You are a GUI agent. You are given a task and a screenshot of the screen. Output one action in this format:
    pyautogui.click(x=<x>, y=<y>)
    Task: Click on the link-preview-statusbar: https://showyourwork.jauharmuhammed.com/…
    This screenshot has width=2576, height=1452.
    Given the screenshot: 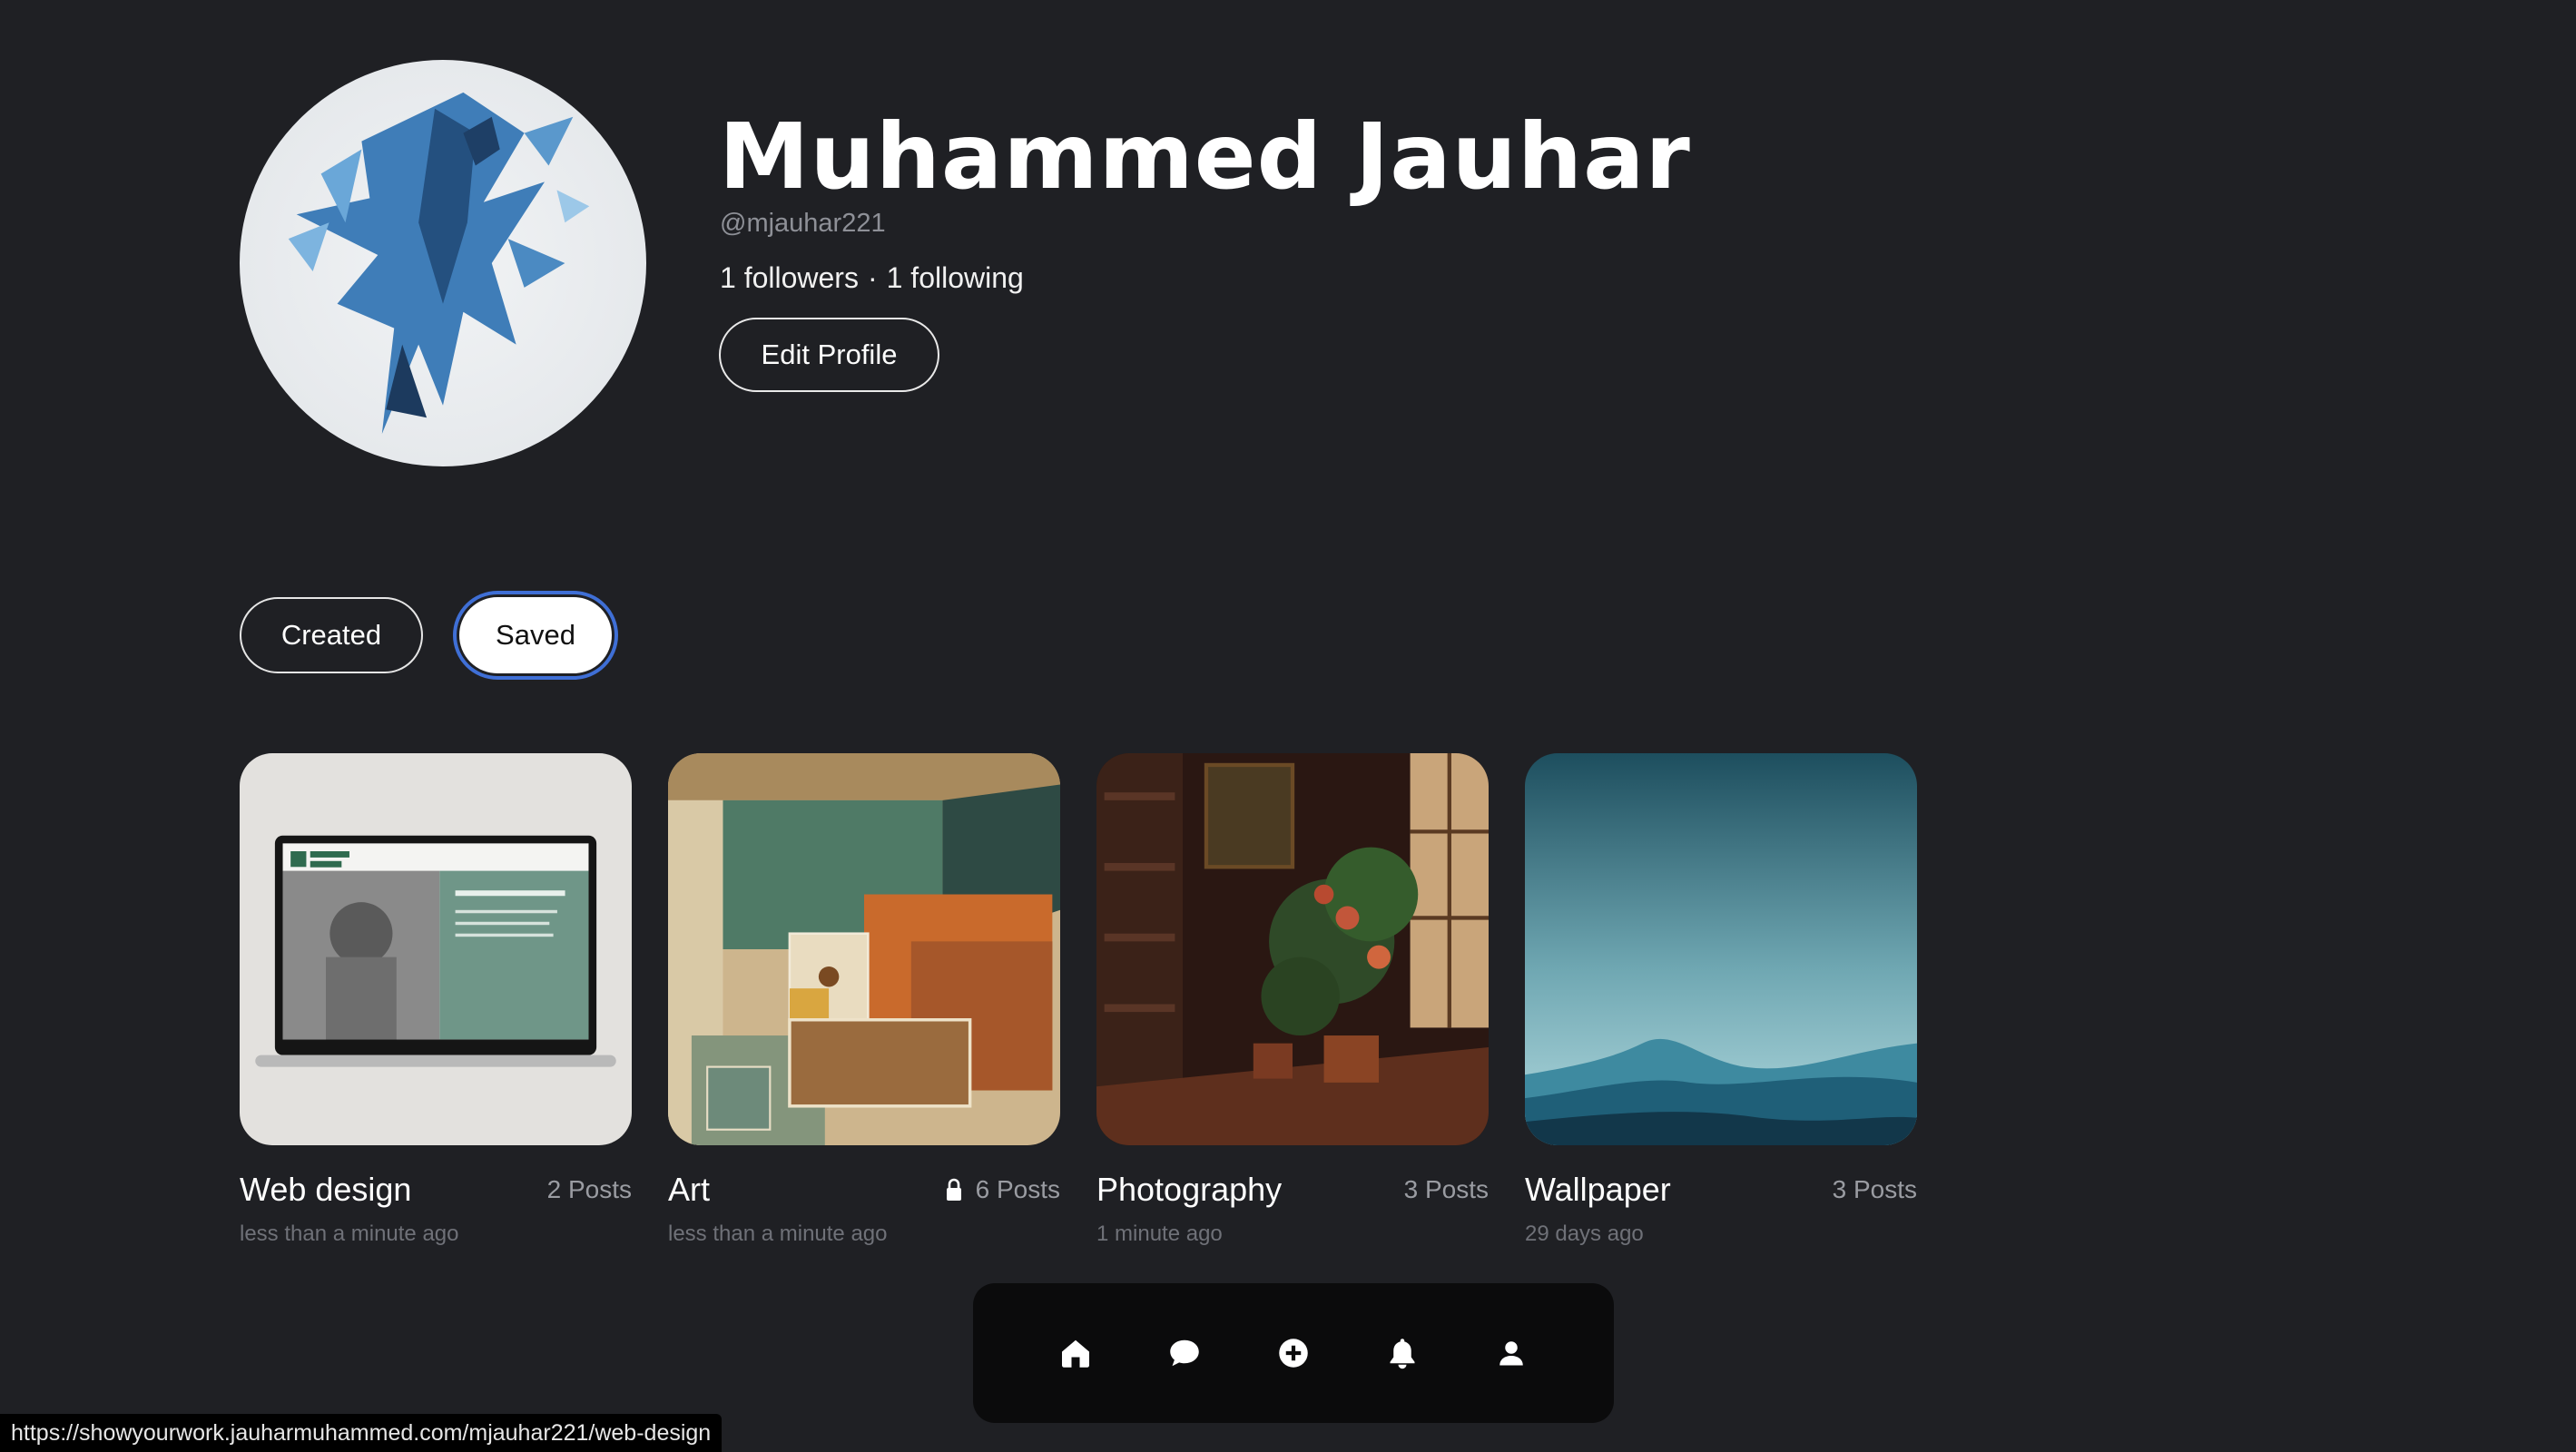 What is the action you would take?
    pyautogui.click(x=361, y=1433)
    